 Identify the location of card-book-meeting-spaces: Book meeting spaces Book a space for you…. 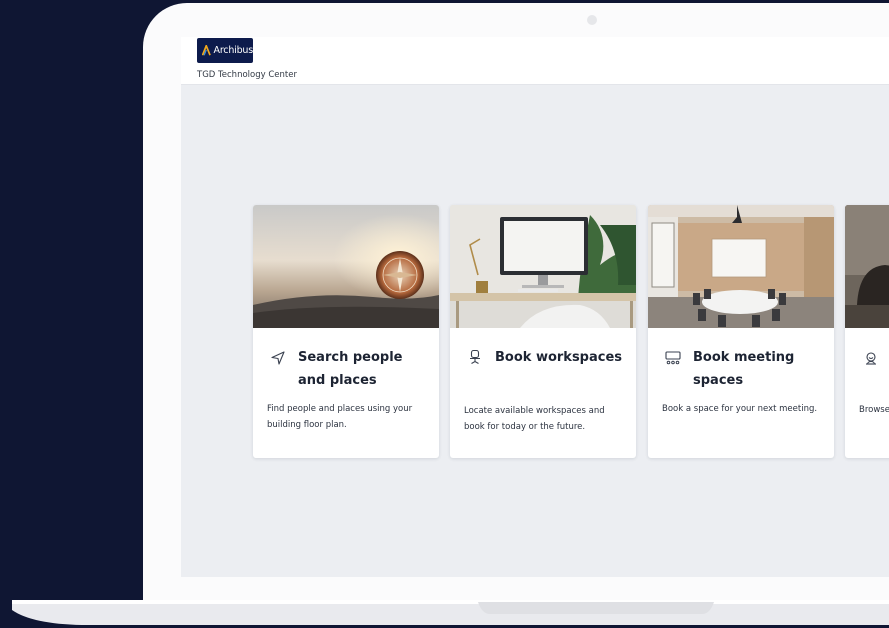
(741, 331).